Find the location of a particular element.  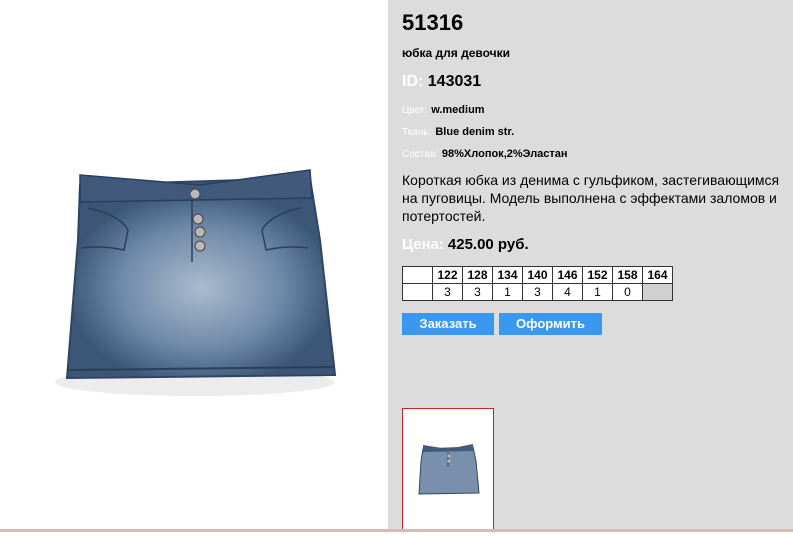

color-row: Цвет: w.medium is located at coordinates (443, 110).